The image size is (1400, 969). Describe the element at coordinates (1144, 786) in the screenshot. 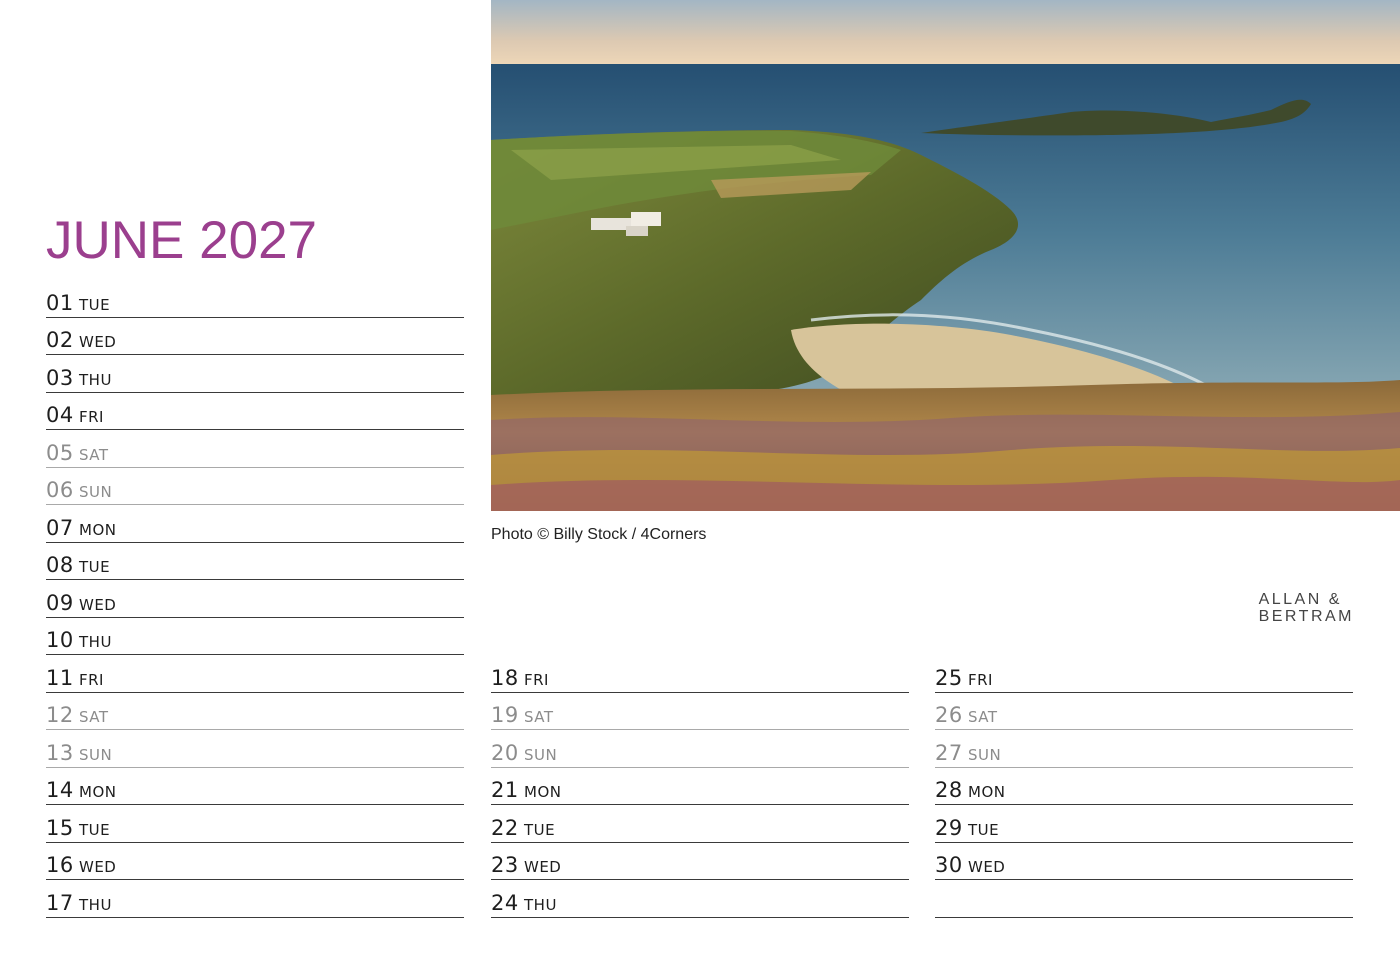

I see `day-row: 28 MON` at that location.